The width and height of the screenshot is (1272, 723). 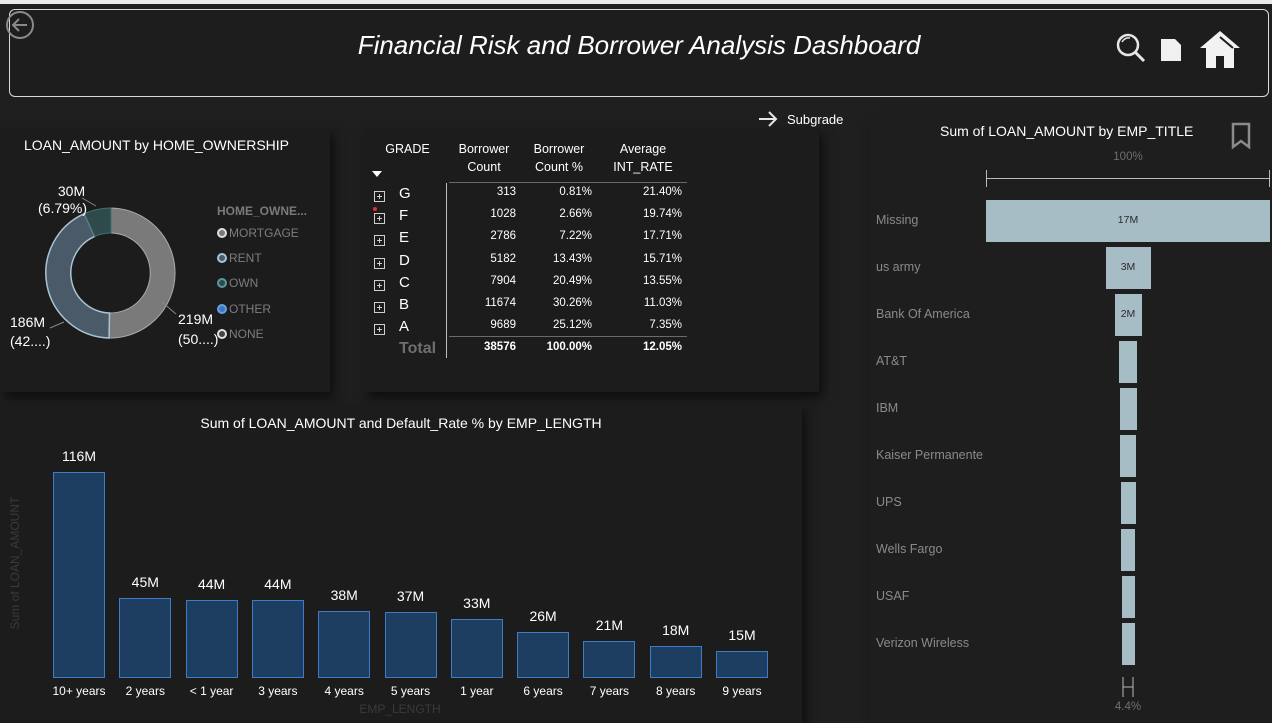 I want to click on donut-label-rent-pct: (42....), so click(x=30, y=341).